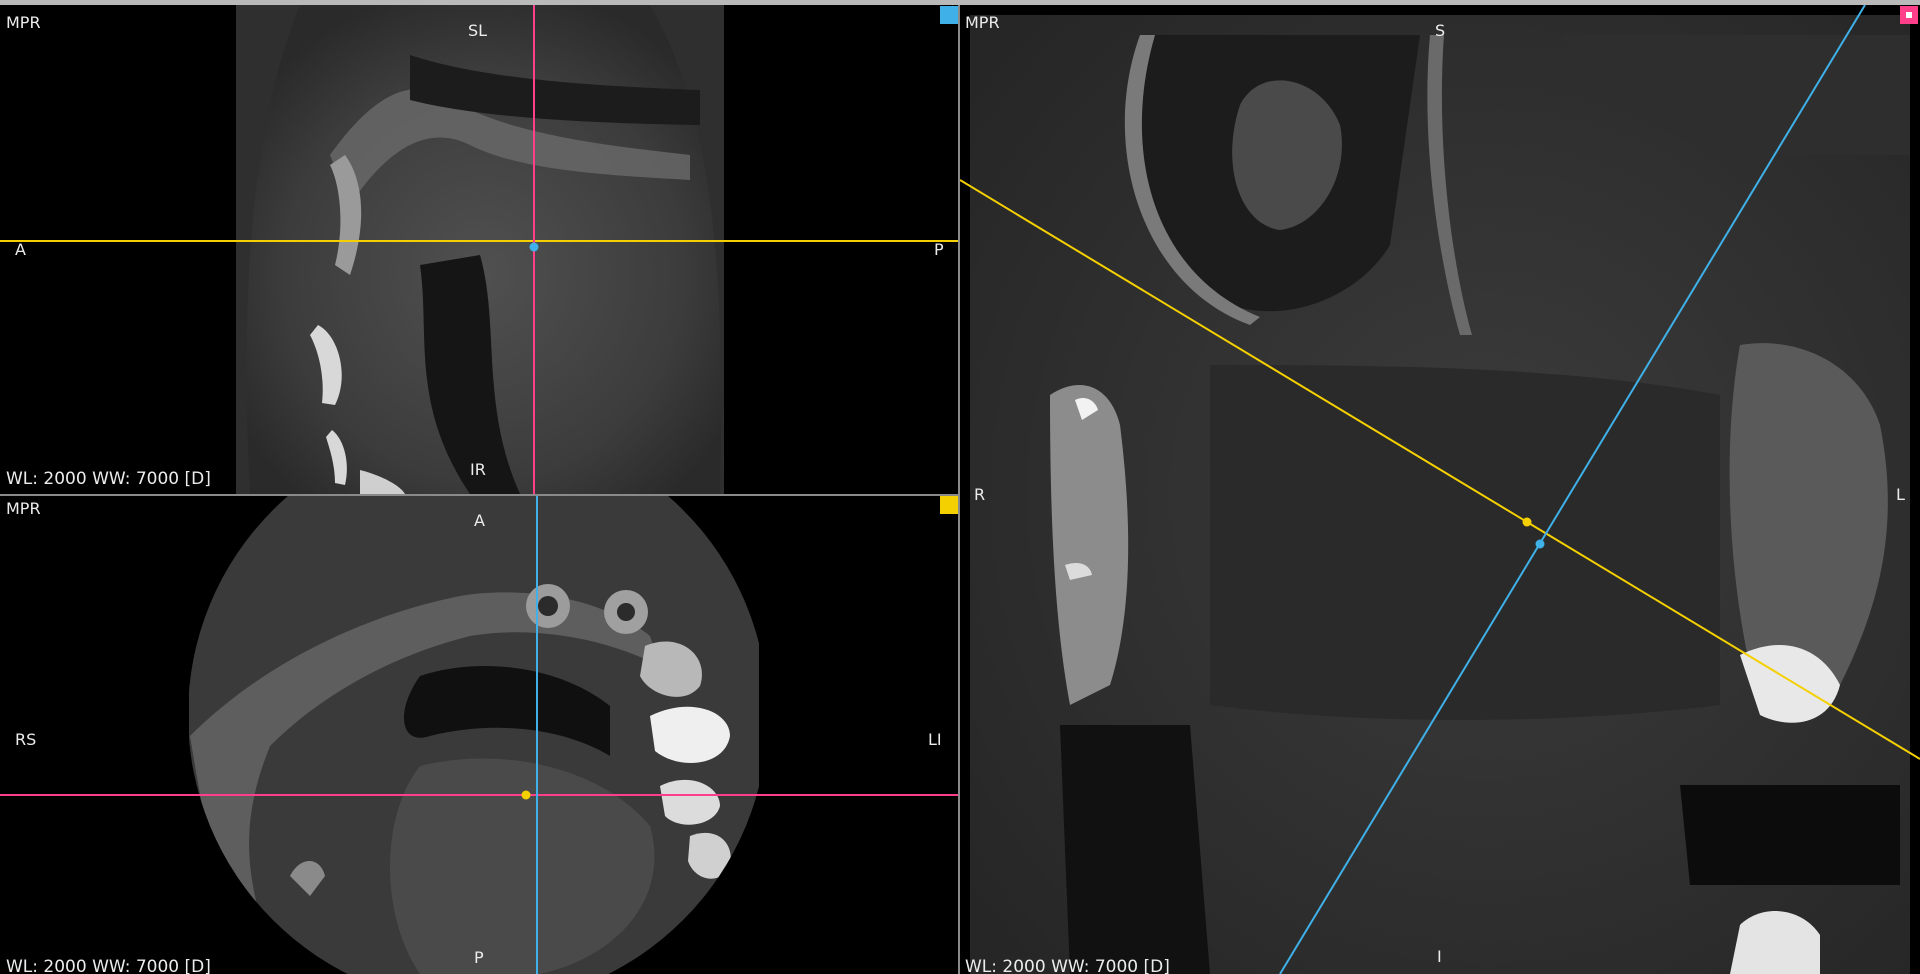  Describe the element at coordinates (534, 247) in the screenshot. I see `sagittal-center-point` at that location.